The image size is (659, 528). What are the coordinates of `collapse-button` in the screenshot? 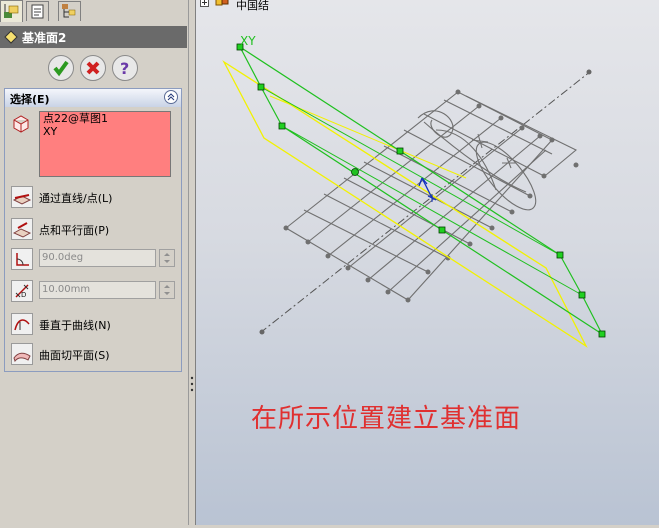 It's located at (171, 97).